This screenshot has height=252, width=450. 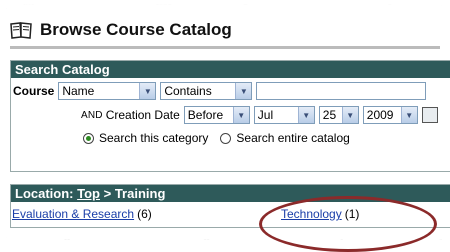 What do you see at coordinates (78, 91) in the screenshot?
I see `field-select-value: Name` at bounding box center [78, 91].